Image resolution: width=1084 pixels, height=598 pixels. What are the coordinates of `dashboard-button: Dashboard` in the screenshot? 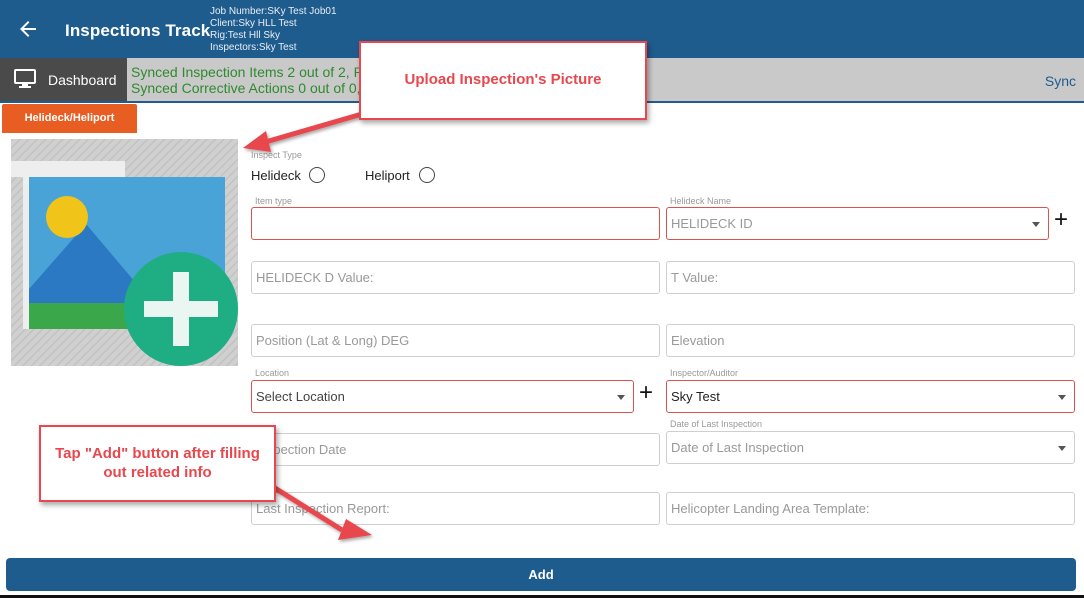 It's located at (63, 79).